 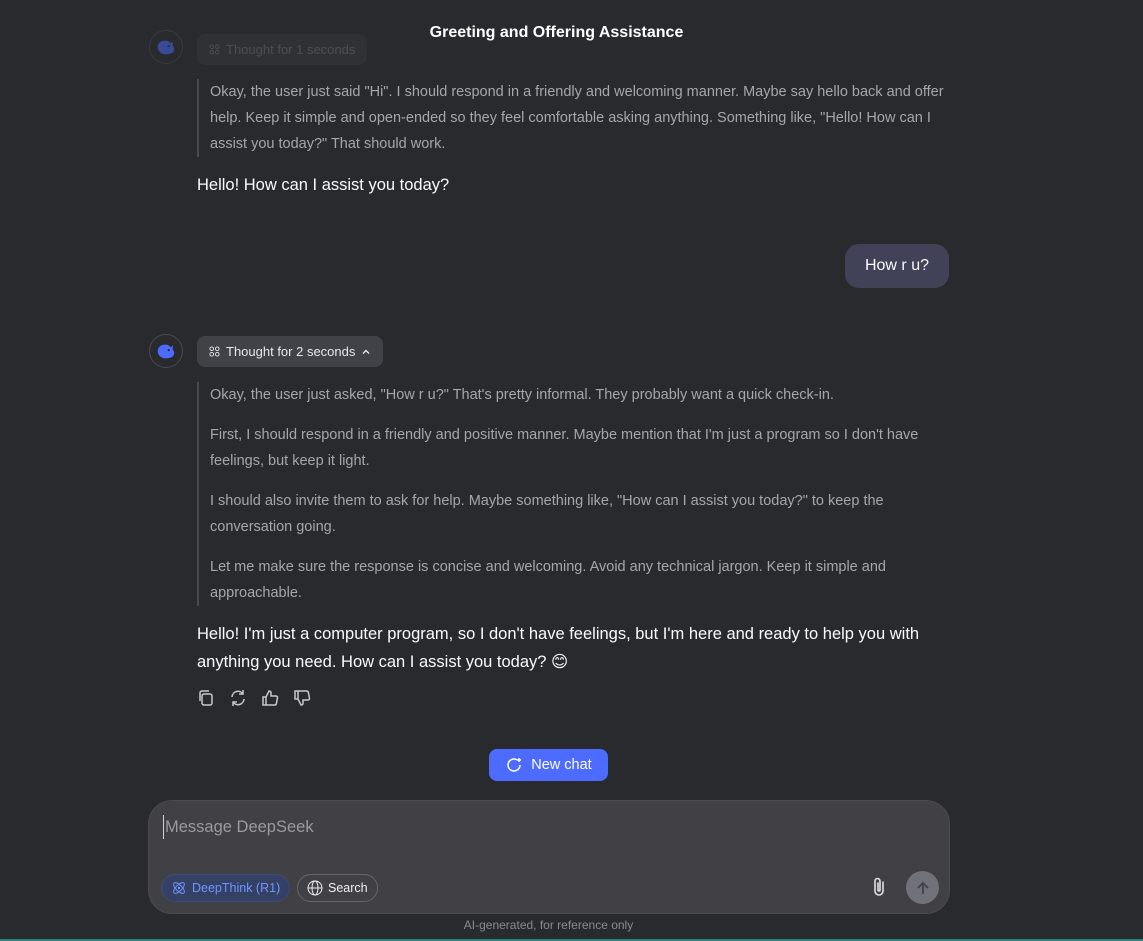 I want to click on arrow-up-icon, so click(x=922, y=887).